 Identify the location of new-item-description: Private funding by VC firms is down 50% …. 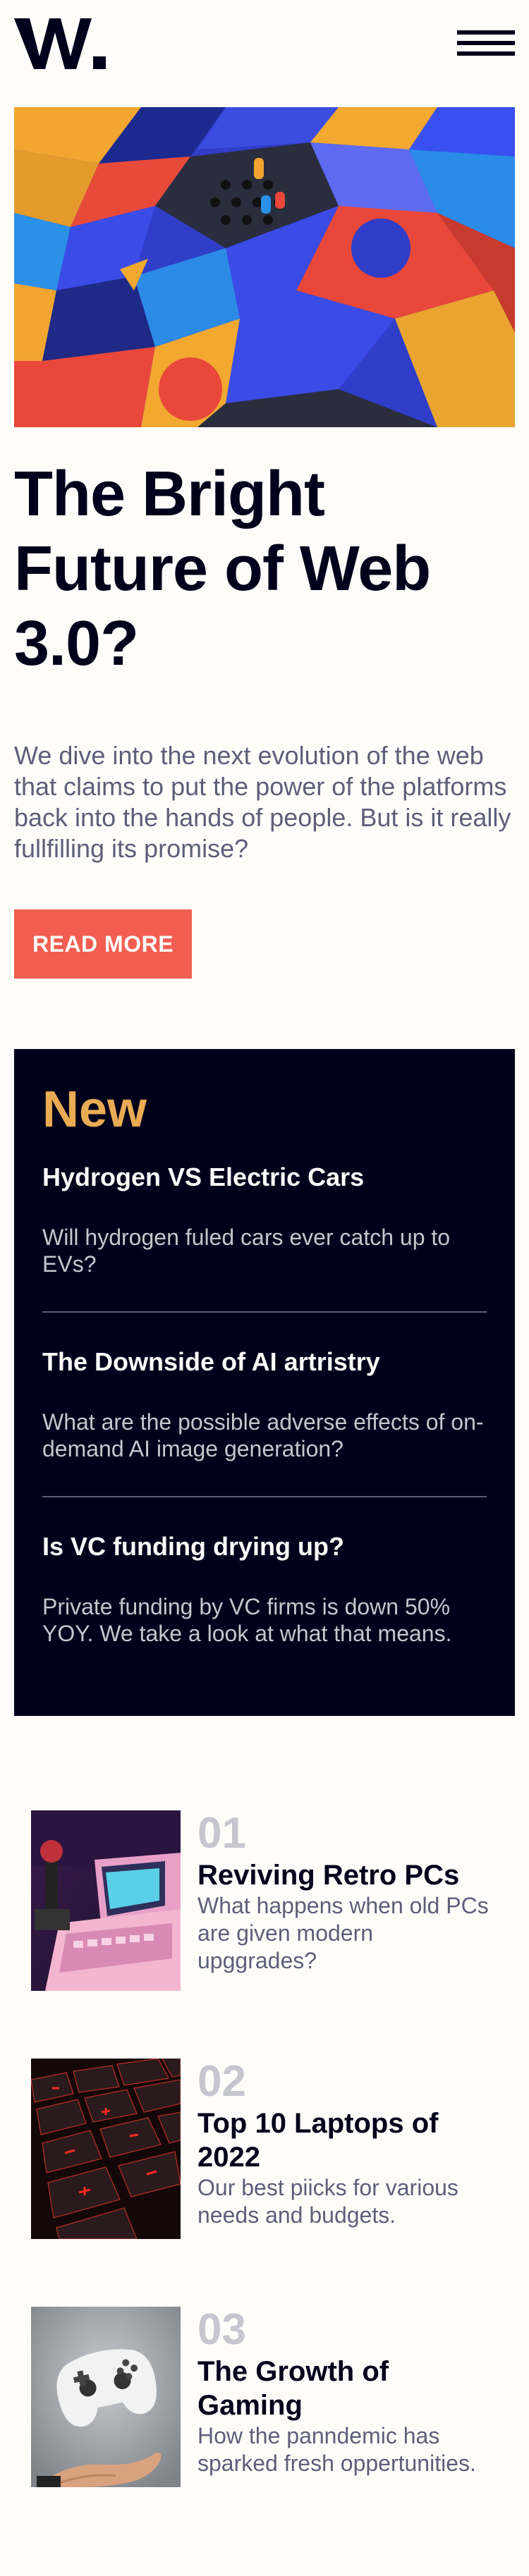
(247, 1620).